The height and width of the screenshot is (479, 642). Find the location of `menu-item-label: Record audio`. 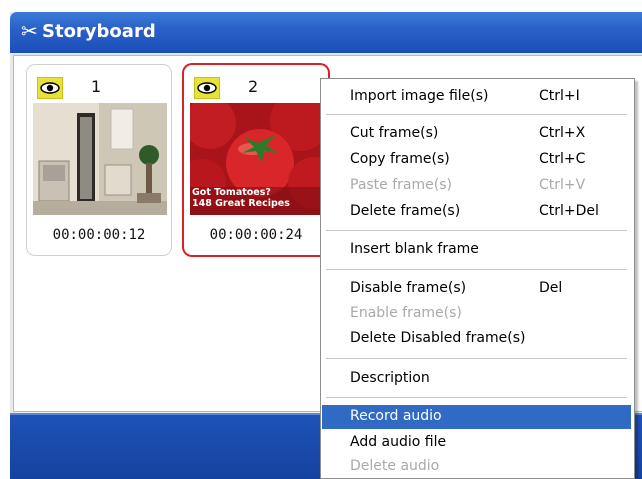

menu-item-label: Record audio is located at coordinates (396, 416).